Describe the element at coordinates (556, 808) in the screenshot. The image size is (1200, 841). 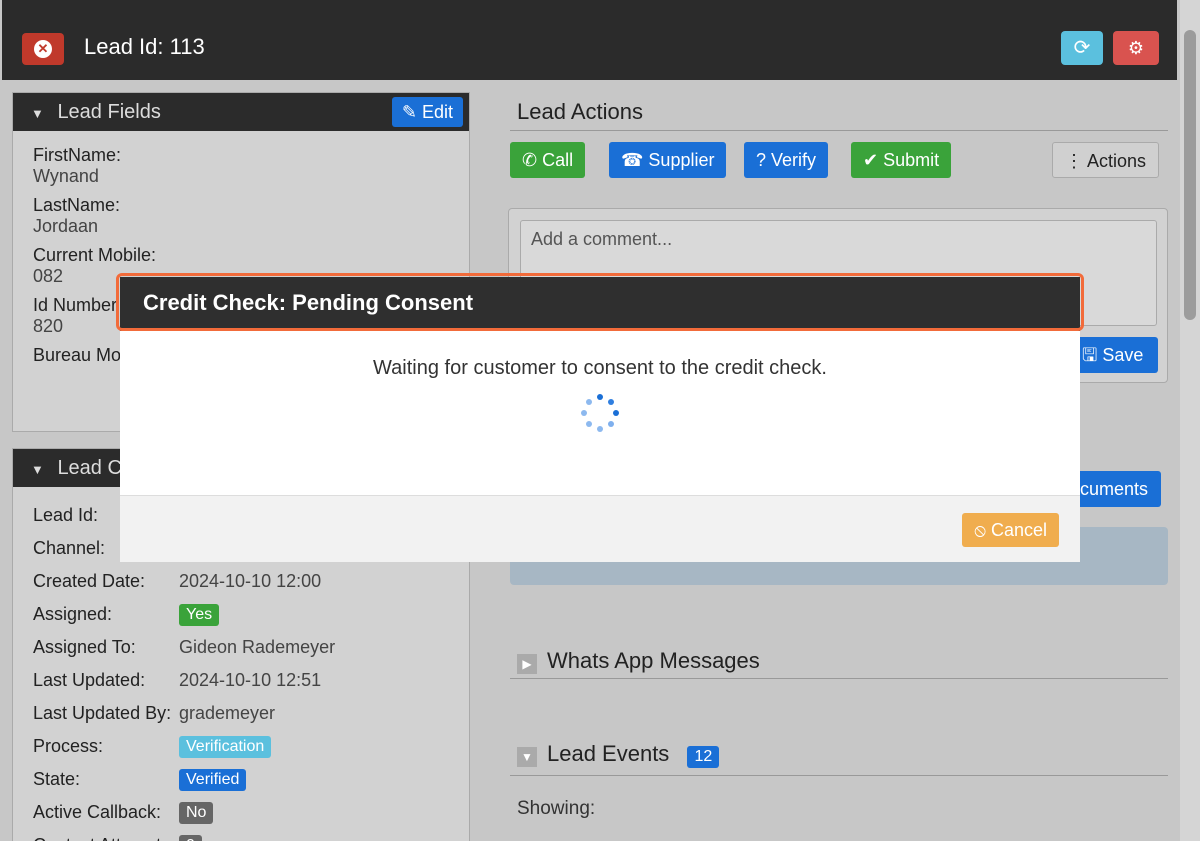
I see `showing-label: Showing:` at that location.